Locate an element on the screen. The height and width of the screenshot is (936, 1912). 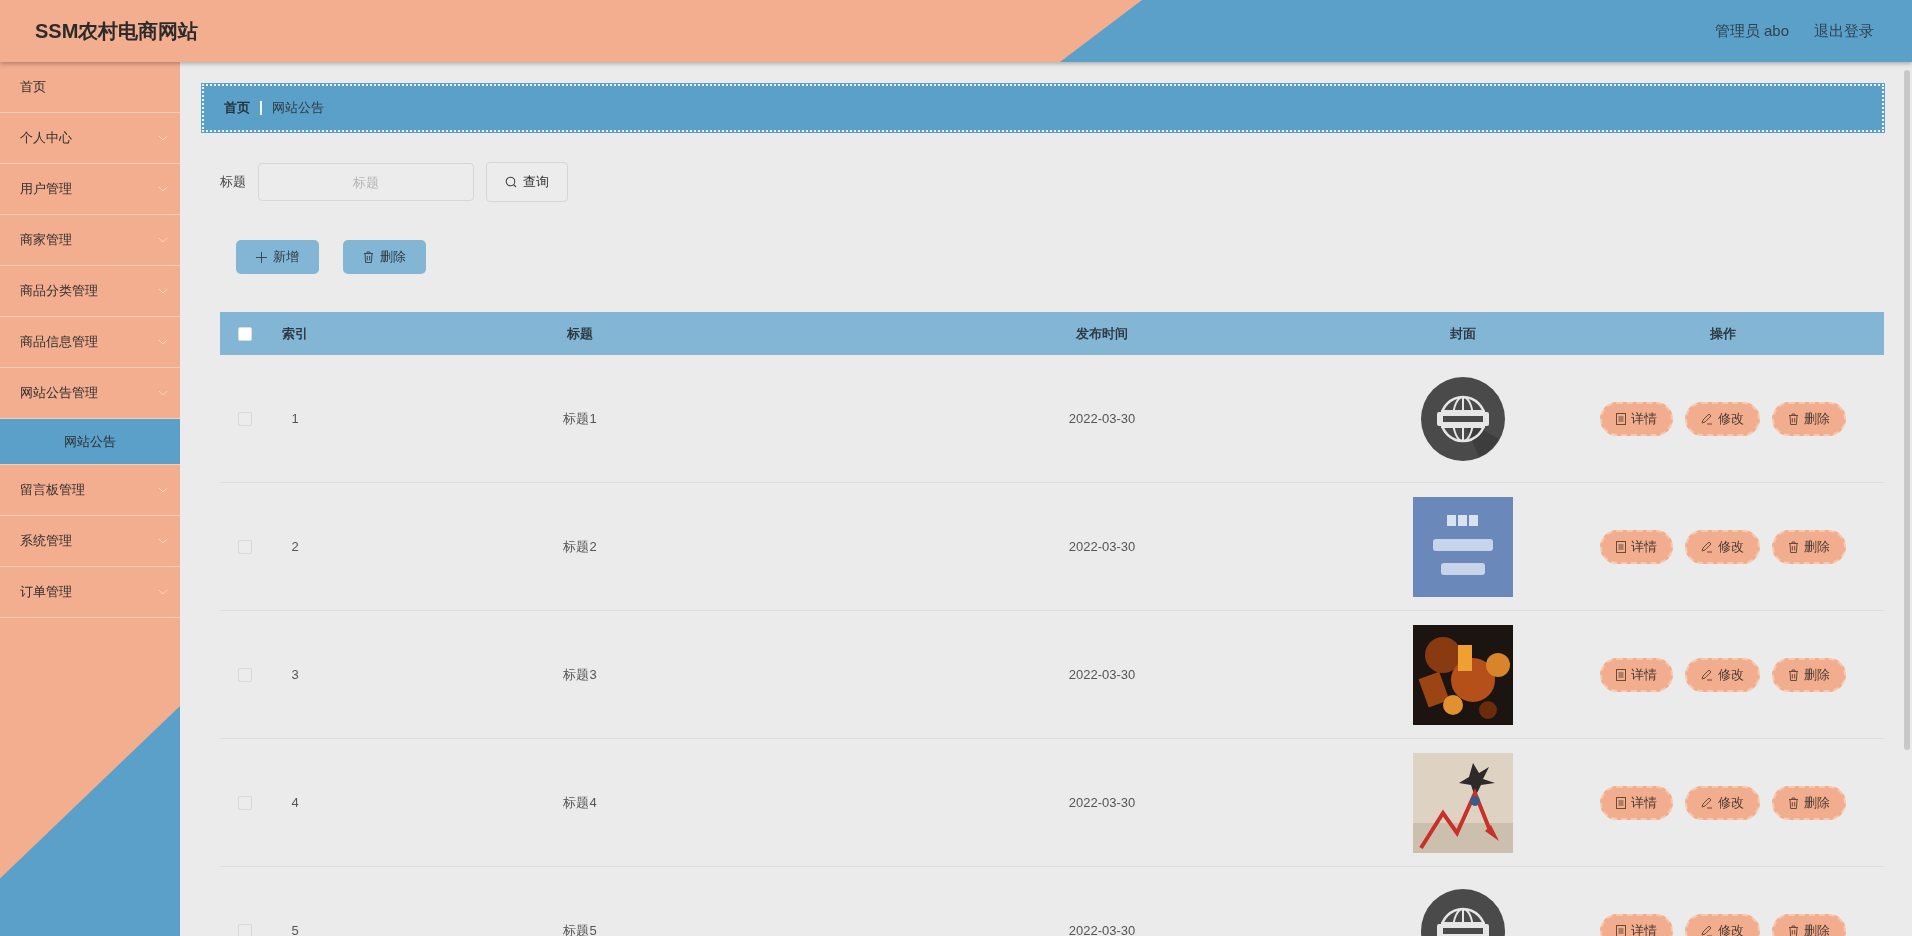
column-header: 封面 is located at coordinates (1463, 333).